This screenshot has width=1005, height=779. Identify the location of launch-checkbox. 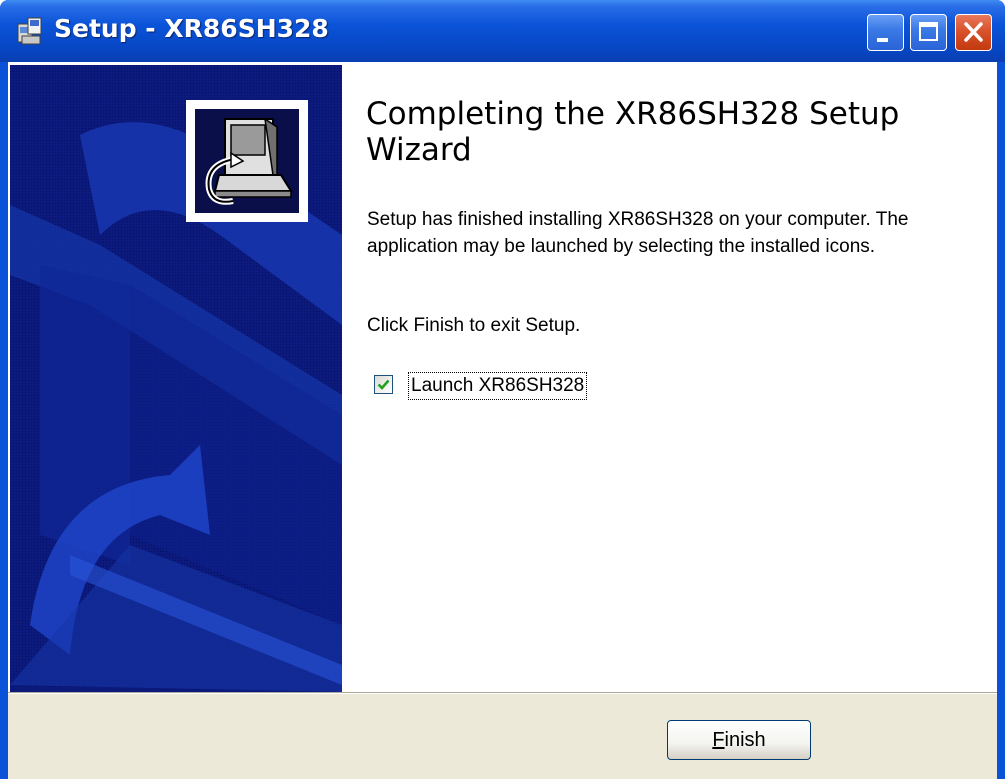
(383, 384).